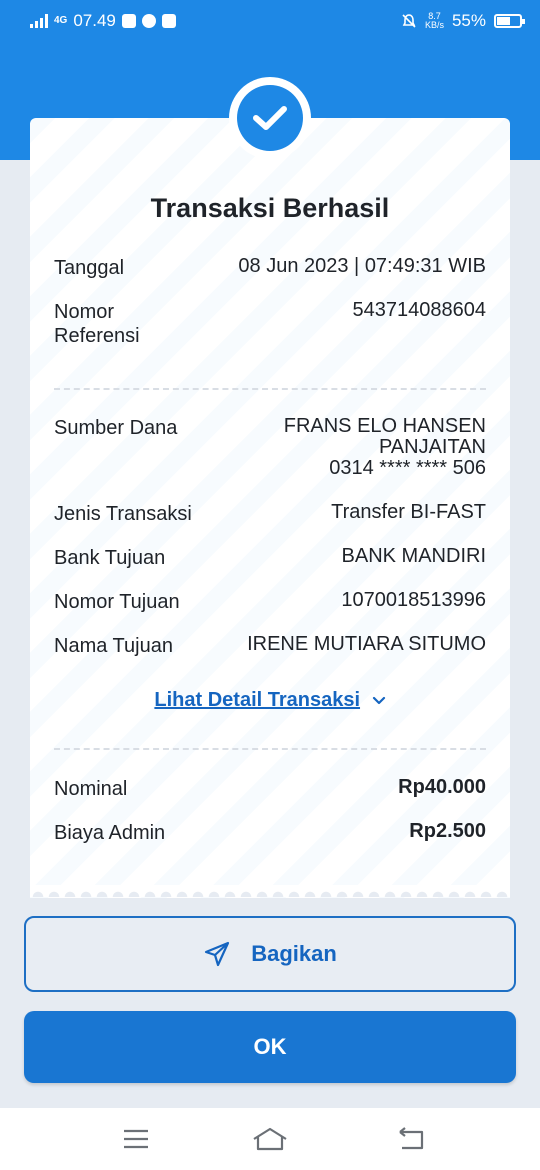 The height and width of the screenshot is (1170, 540). I want to click on battery-percent: 55%, so click(468, 20).